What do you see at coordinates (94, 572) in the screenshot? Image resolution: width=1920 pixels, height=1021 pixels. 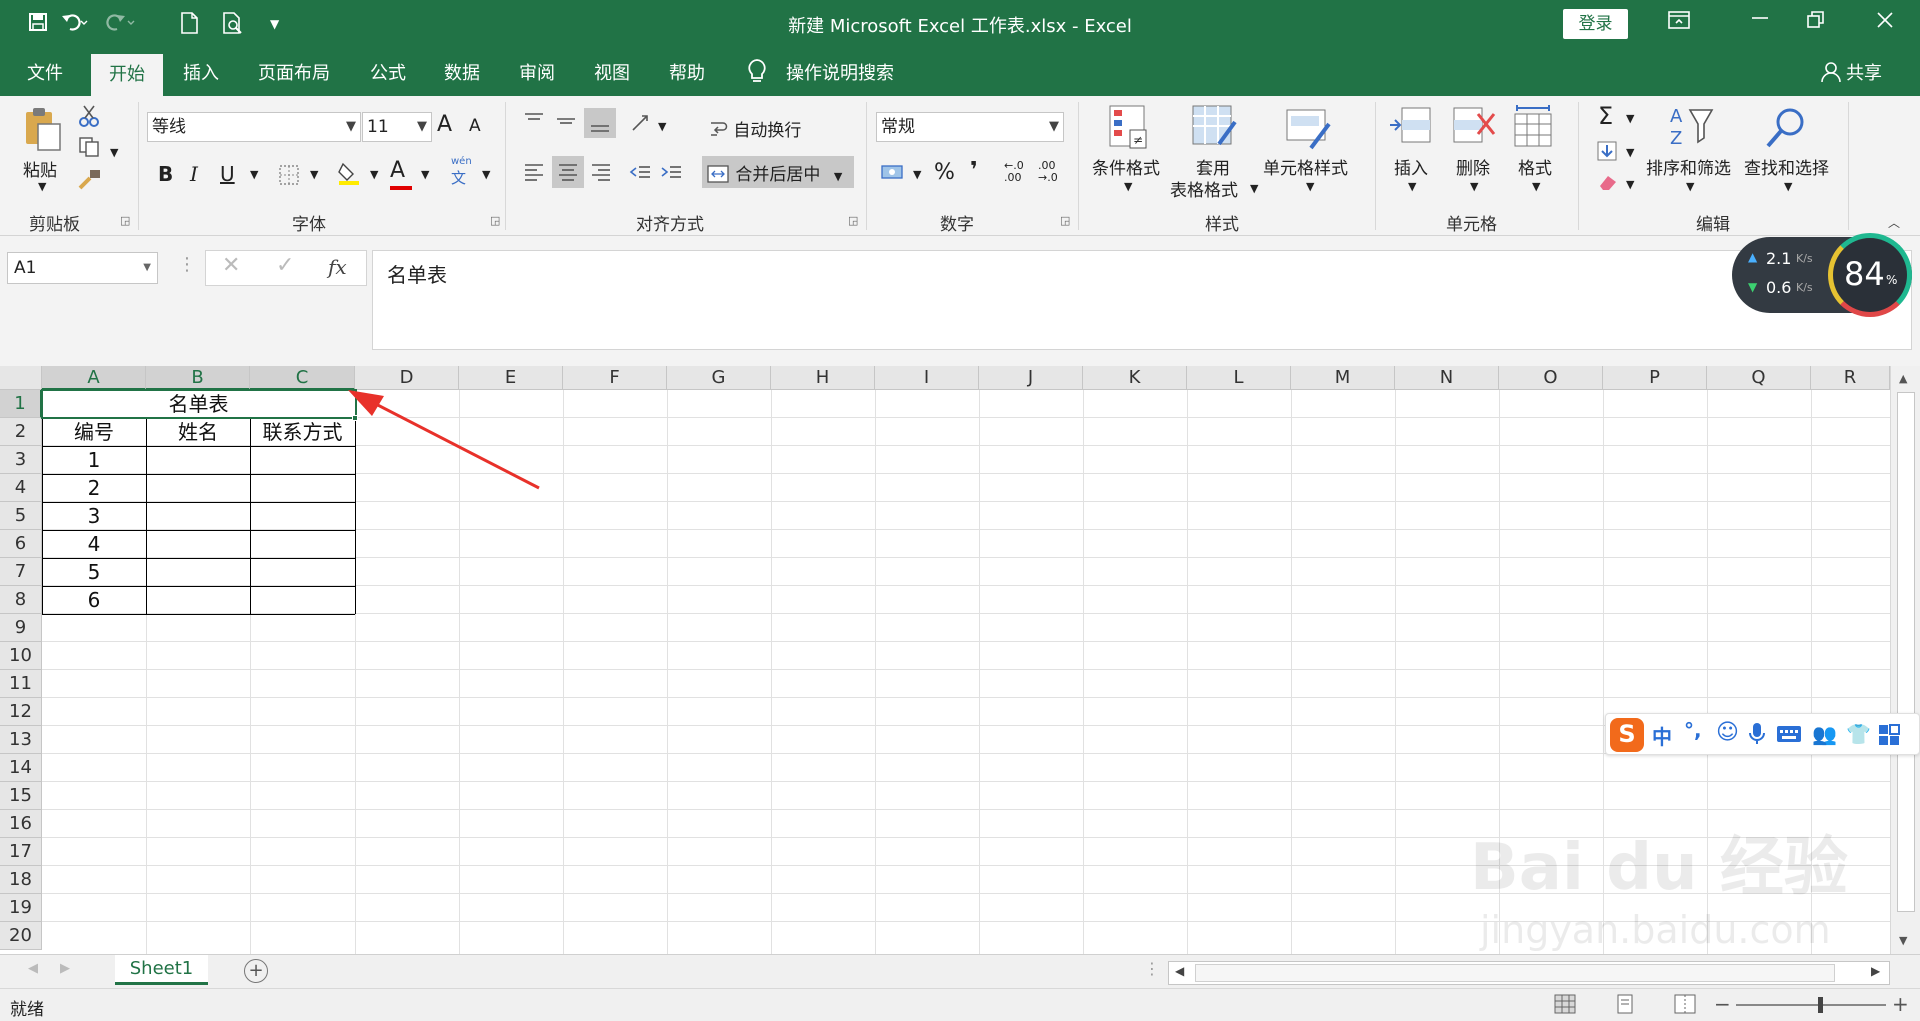 I see `id-cell: 5` at bounding box center [94, 572].